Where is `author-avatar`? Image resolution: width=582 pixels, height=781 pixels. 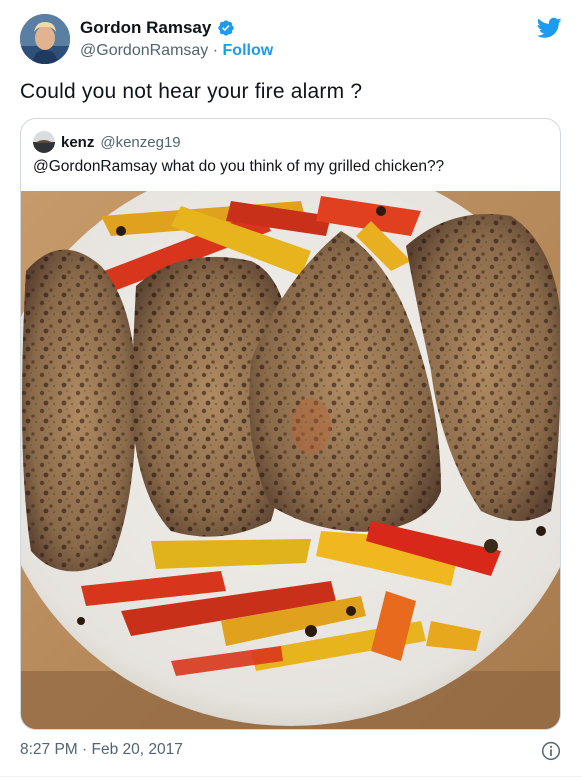
author-avatar is located at coordinates (45, 39).